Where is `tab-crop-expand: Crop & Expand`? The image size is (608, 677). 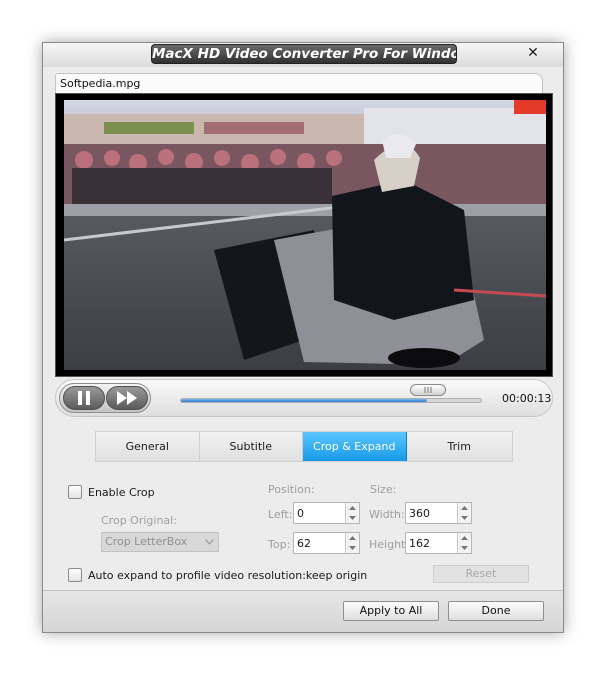 tab-crop-expand: Crop & Expand is located at coordinates (355, 446).